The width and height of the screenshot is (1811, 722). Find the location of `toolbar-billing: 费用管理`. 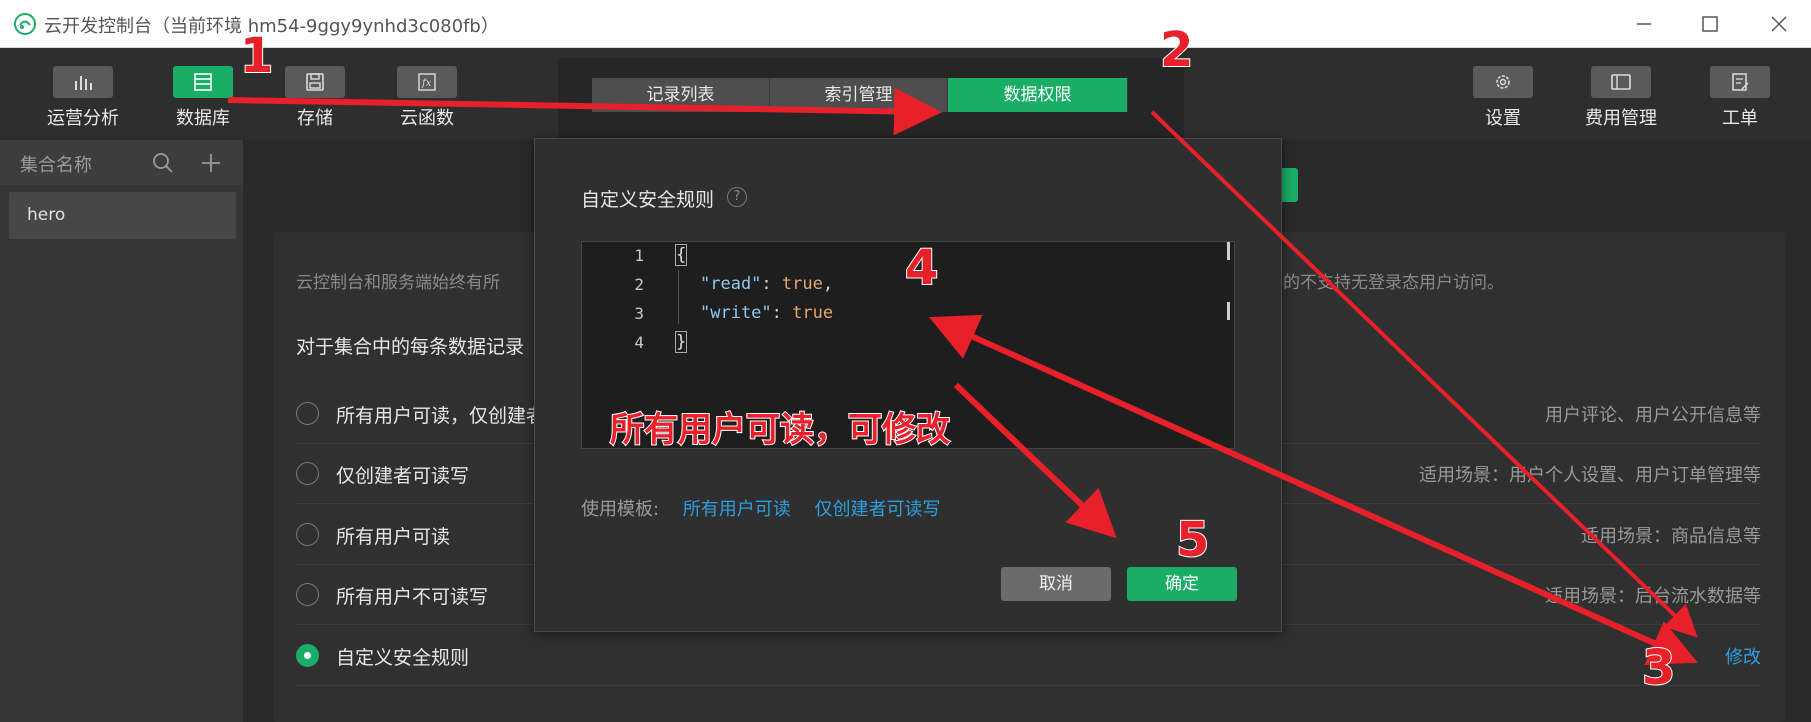

toolbar-billing: 费用管理 is located at coordinates (1621, 98).